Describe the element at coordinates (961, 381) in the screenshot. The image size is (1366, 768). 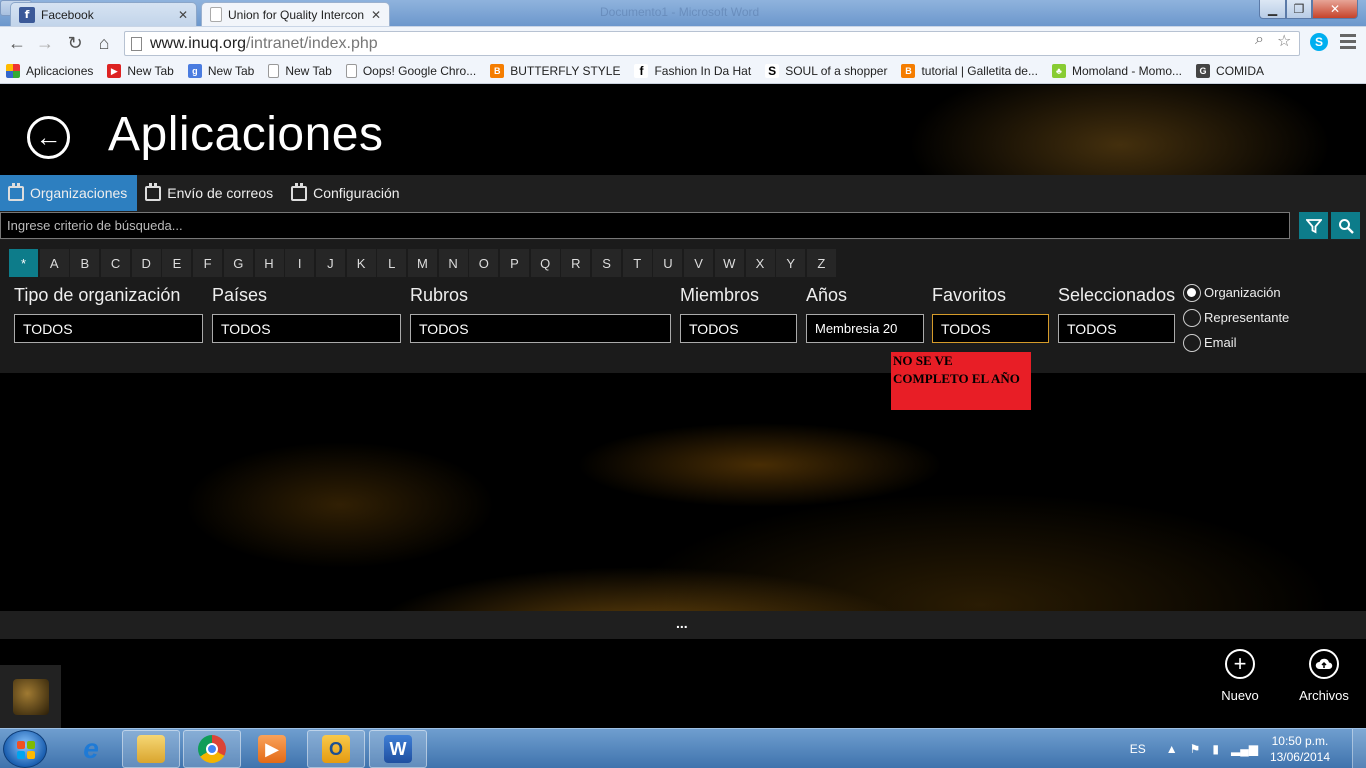
I see `red-annotation-note: NO SE VE COMPLETO EL AÑO` at that location.